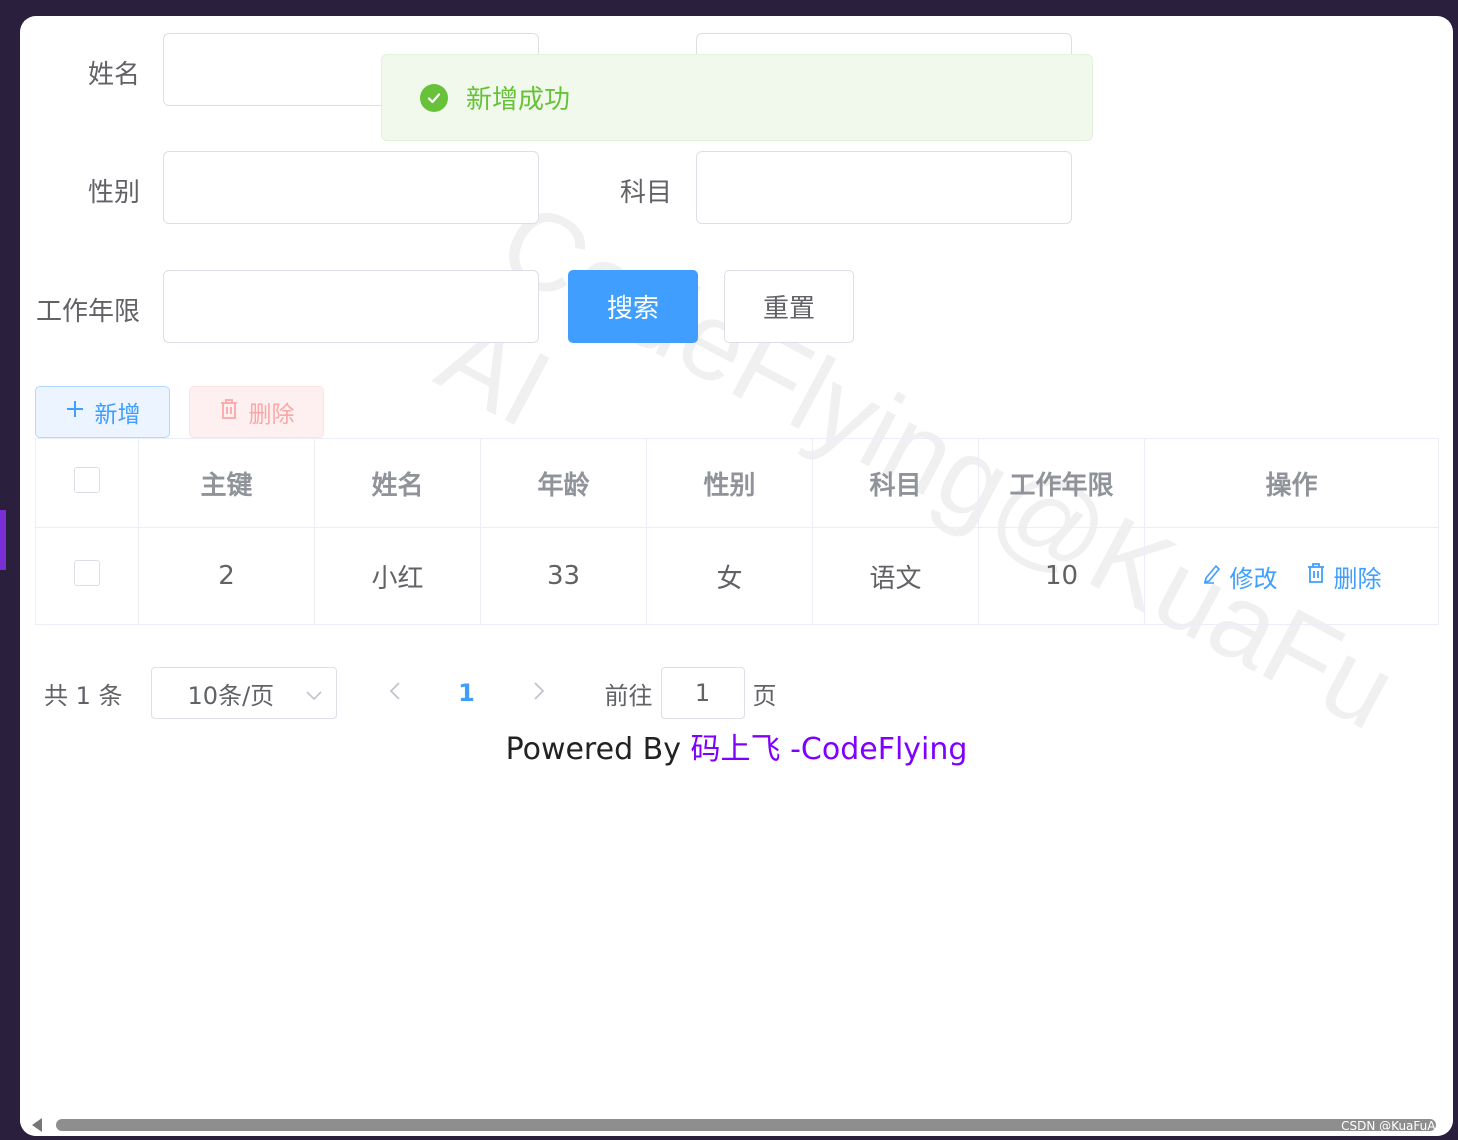 Image resolution: width=1458 pixels, height=1140 pixels. Describe the element at coordinates (563, 483) in the screenshot. I see `header-age: 年龄` at that location.